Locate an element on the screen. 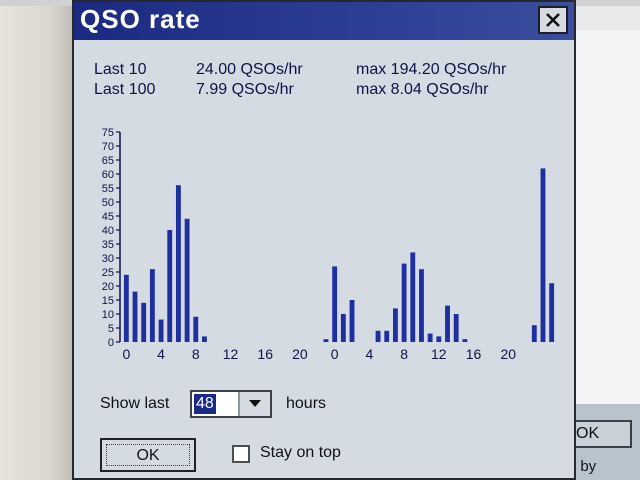  hours-value: 48 is located at coordinates (205, 404).